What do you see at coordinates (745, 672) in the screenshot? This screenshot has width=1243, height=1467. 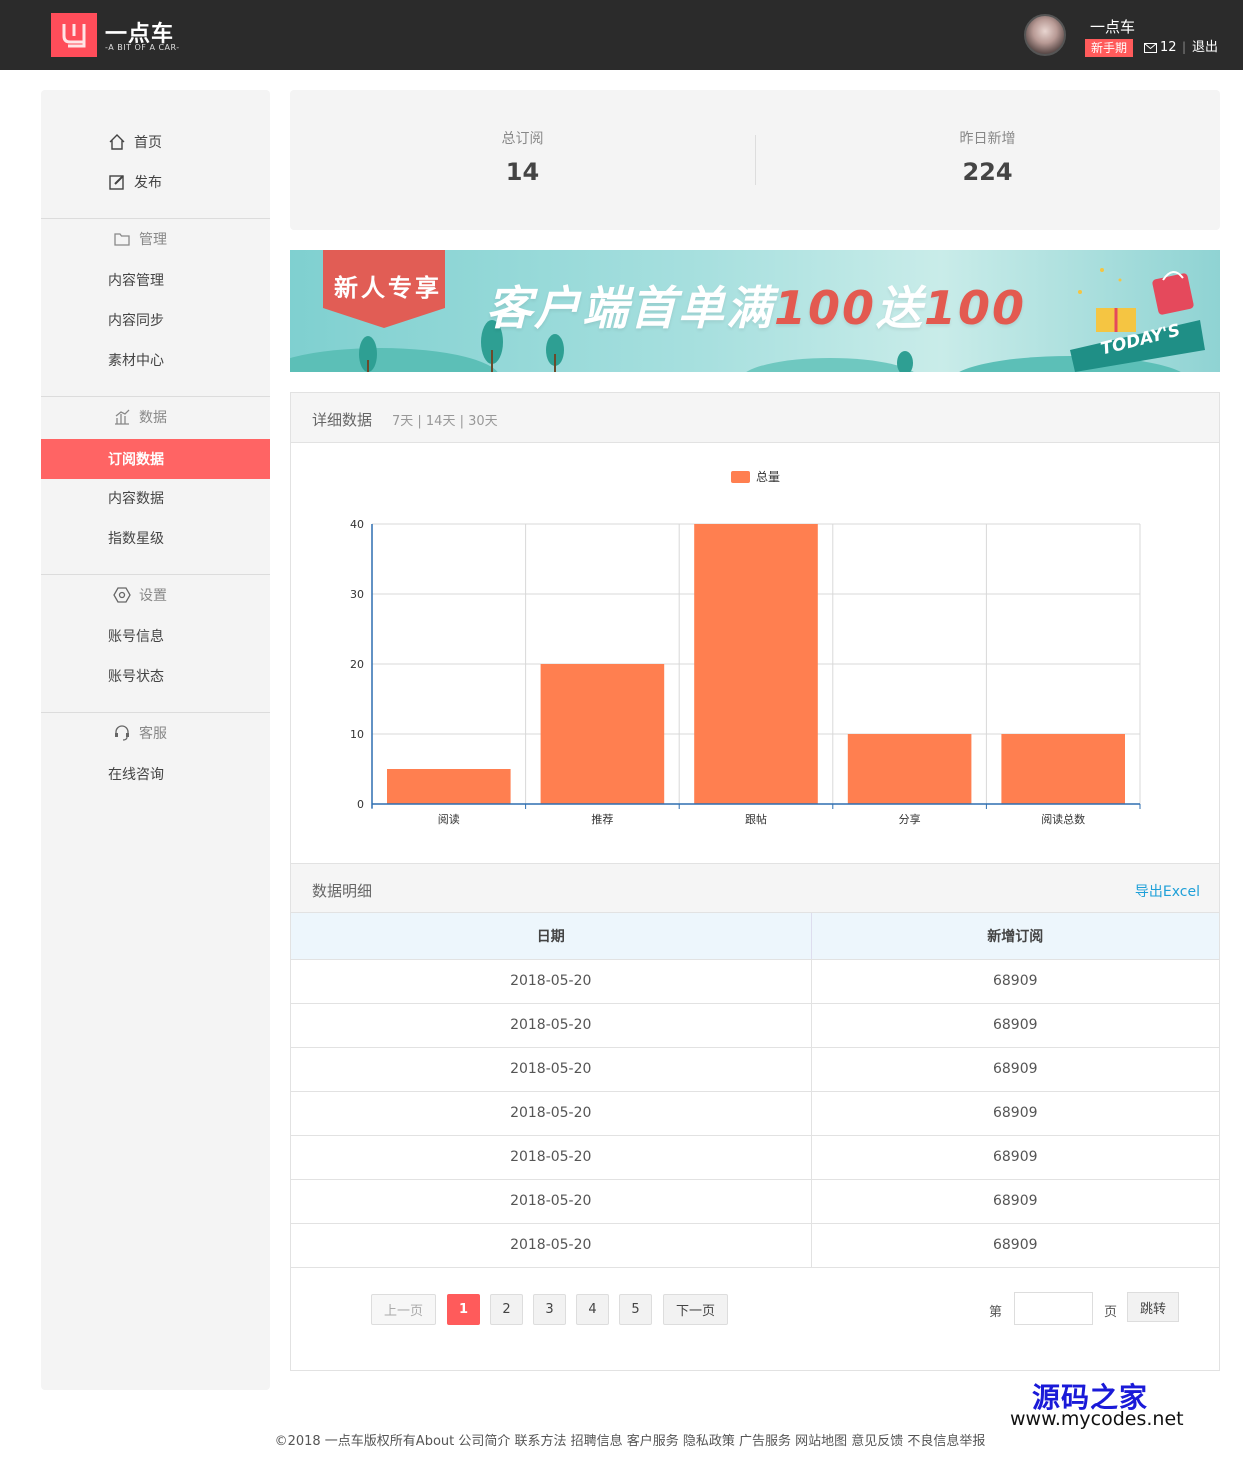 I see `bar-chart: 0 10 20 30 40 阅读 推荐 跟帖 分享 阅读总数` at bounding box center [745, 672].